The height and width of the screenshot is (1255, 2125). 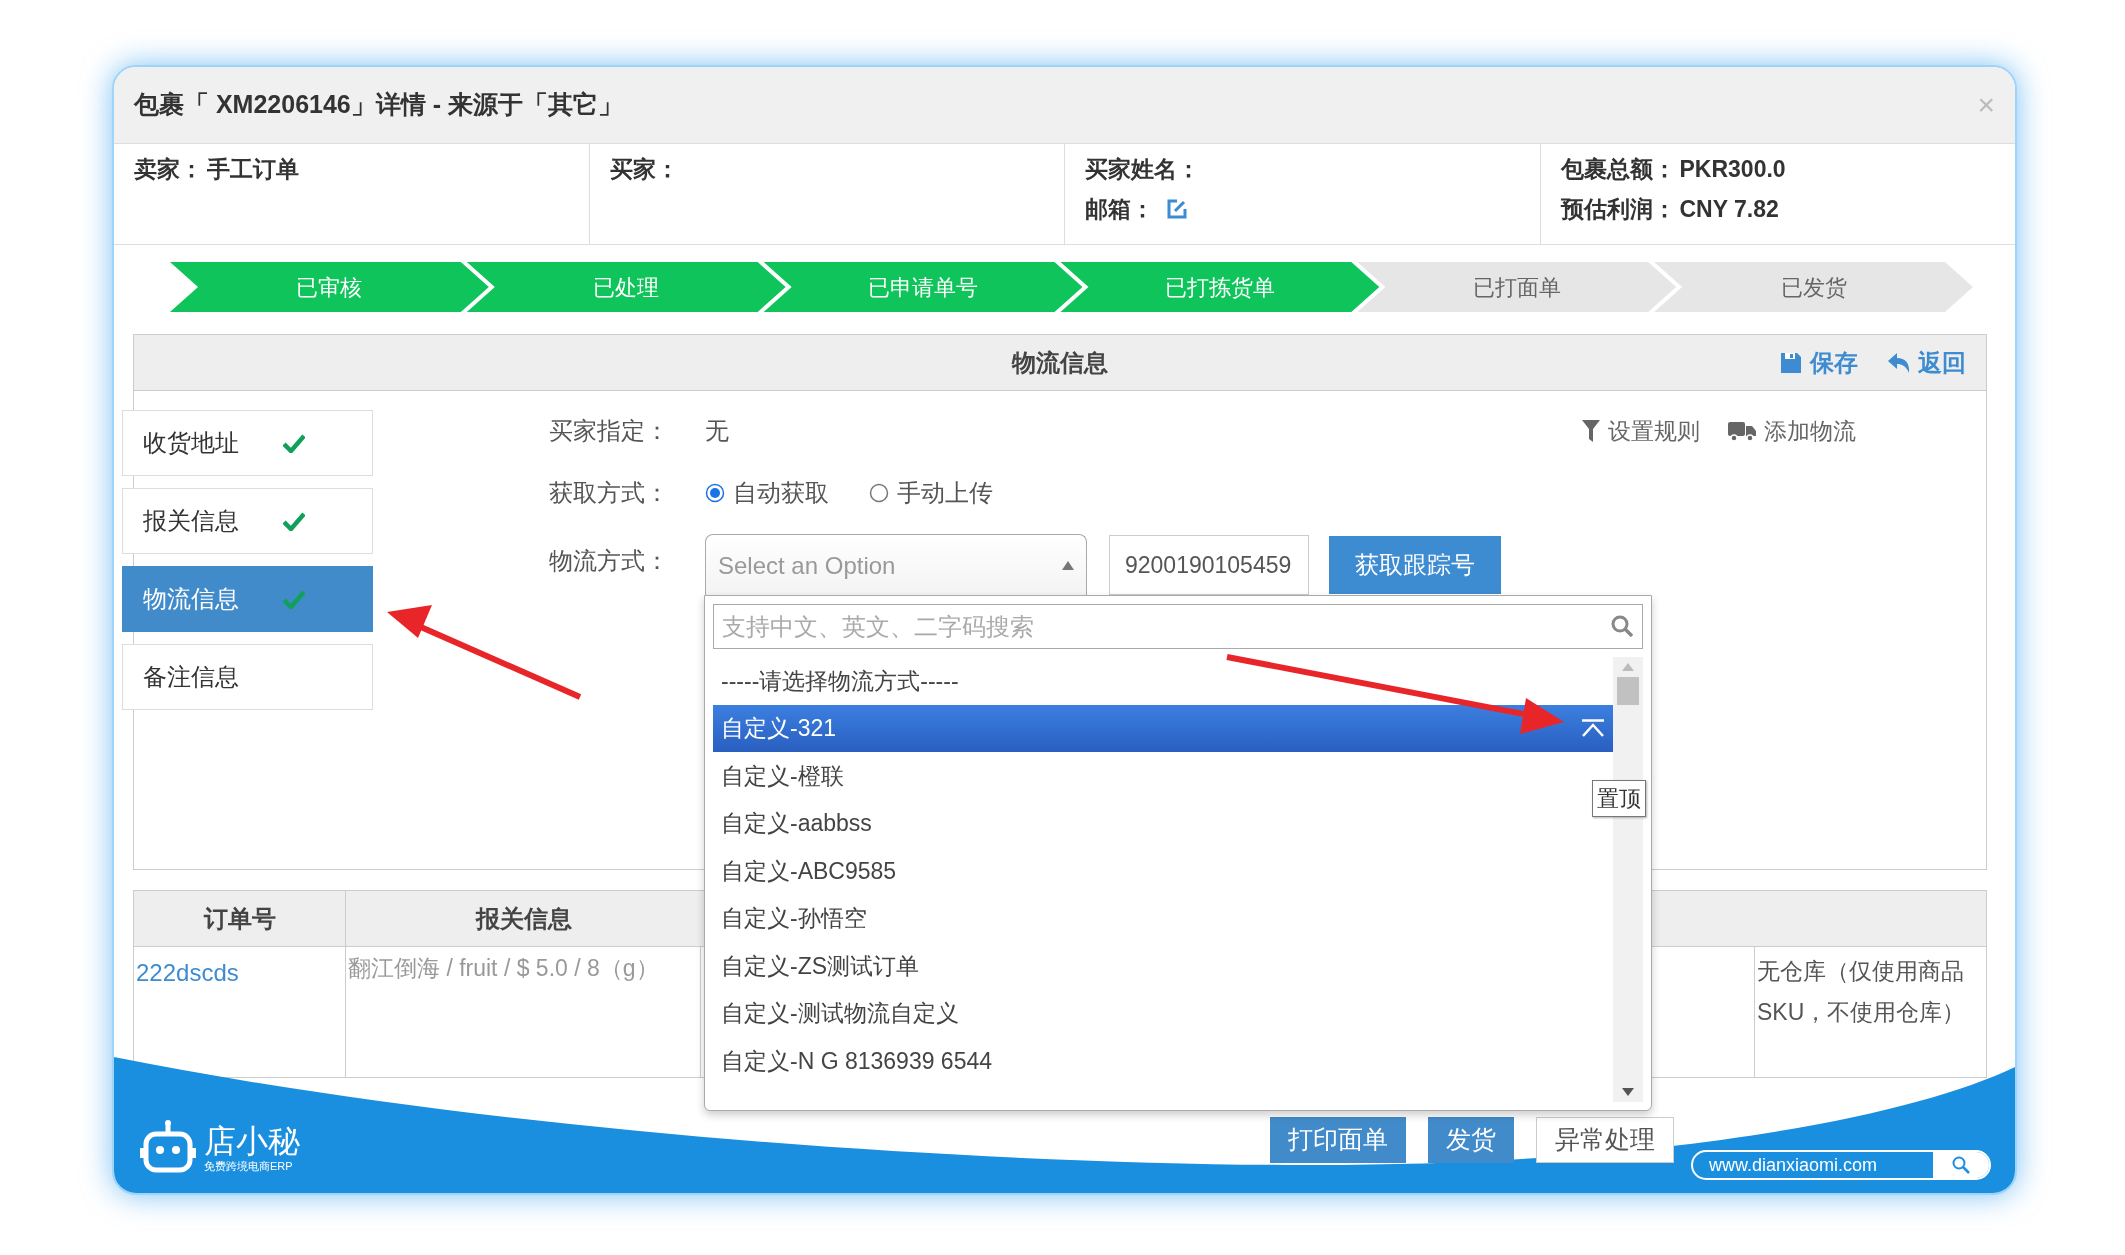 What do you see at coordinates (1338, 1140) in the screenshot?
I see `footer-button: 打印面单` at bounding box center [1338, 1140].